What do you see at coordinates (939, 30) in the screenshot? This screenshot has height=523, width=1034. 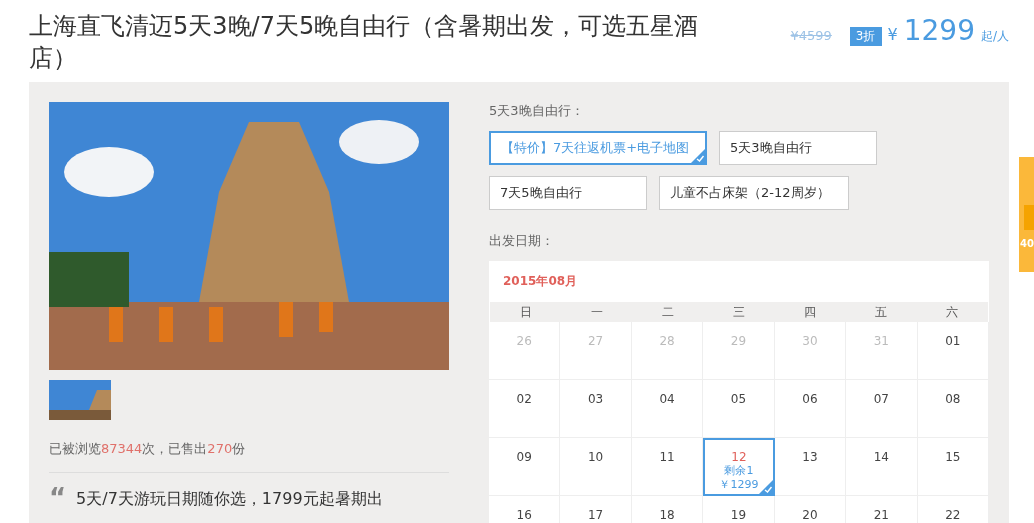 I see `sale-price: 1299` at bounding box center [939, 30].